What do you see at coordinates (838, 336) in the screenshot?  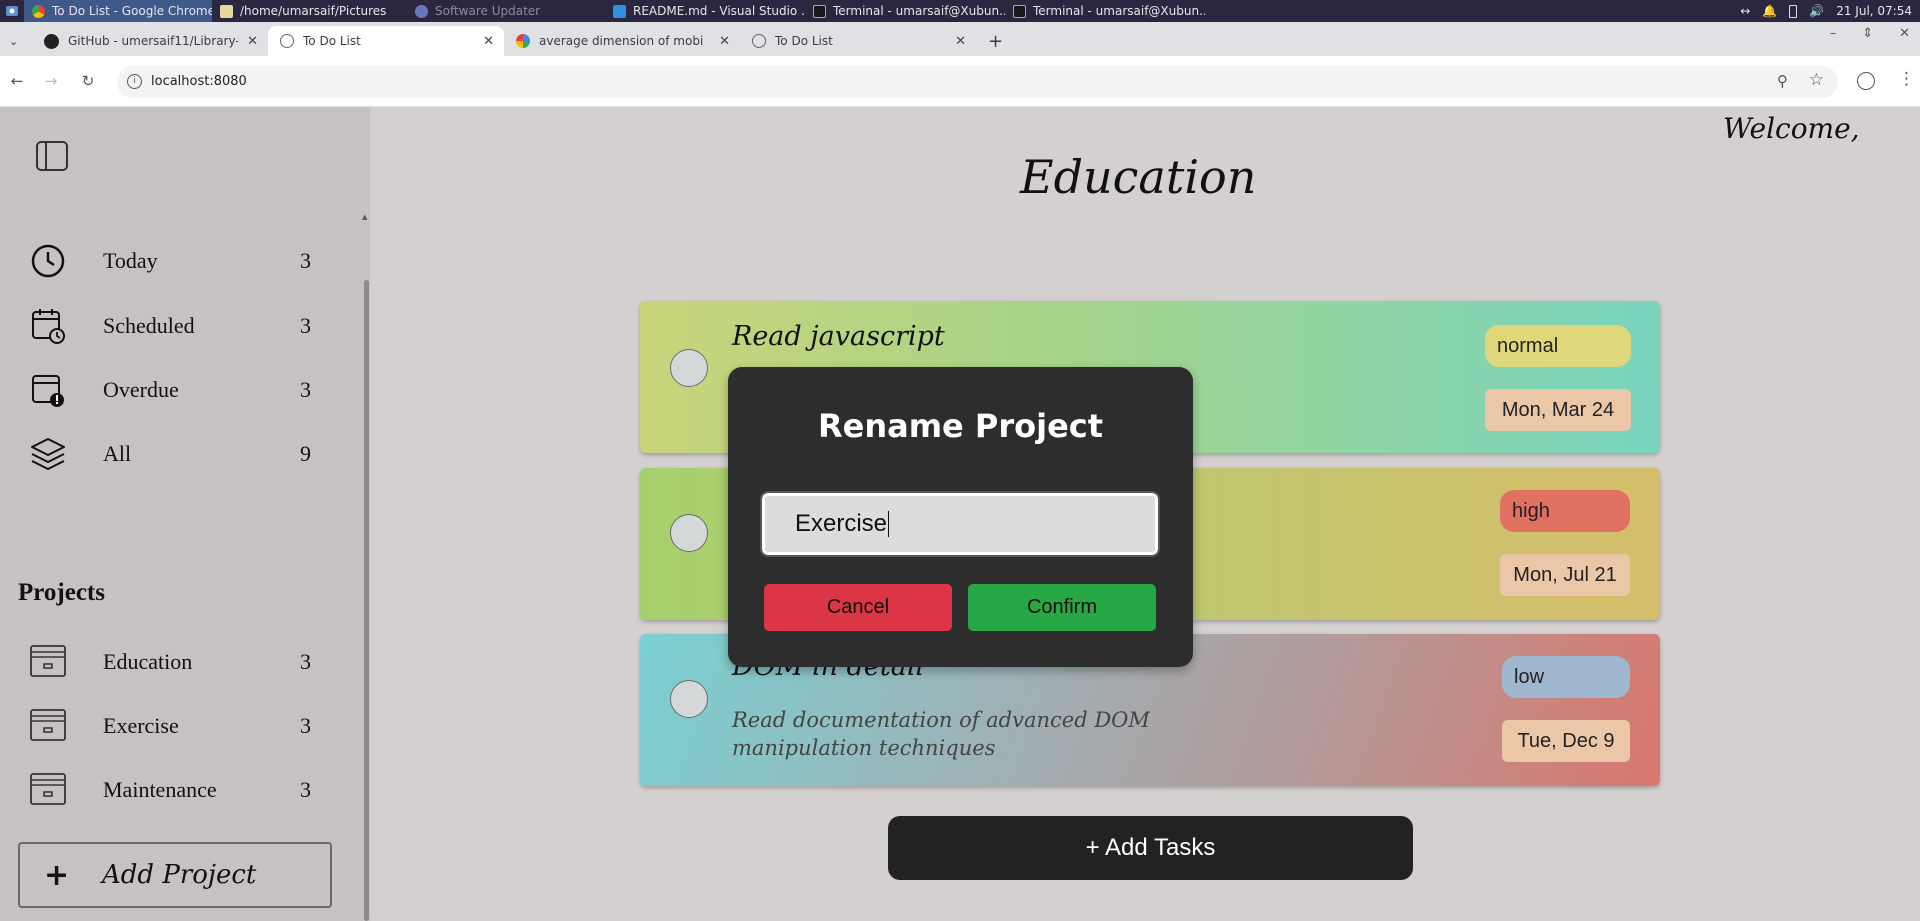 I see `task-title: Read javascript` at bounding box center [838, 336].